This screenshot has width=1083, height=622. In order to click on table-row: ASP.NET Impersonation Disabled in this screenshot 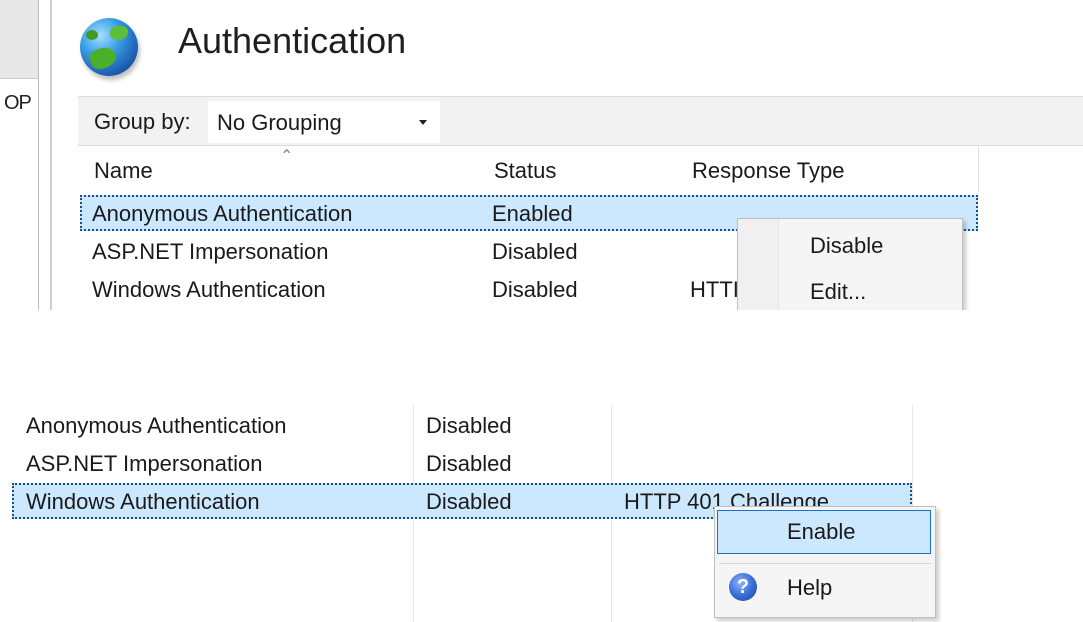, I will do `click(462, 463)`.